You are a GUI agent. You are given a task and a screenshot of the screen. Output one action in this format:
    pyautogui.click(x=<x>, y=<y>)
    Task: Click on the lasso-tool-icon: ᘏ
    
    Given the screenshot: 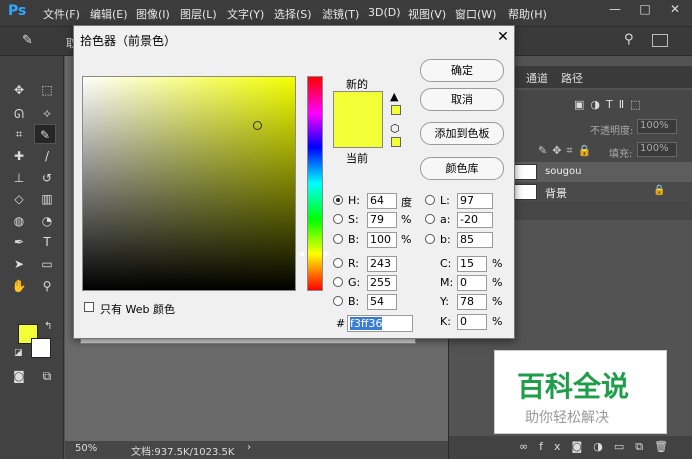 What is the action you would take?
    pyautogui.click(x=19, y=114)
    